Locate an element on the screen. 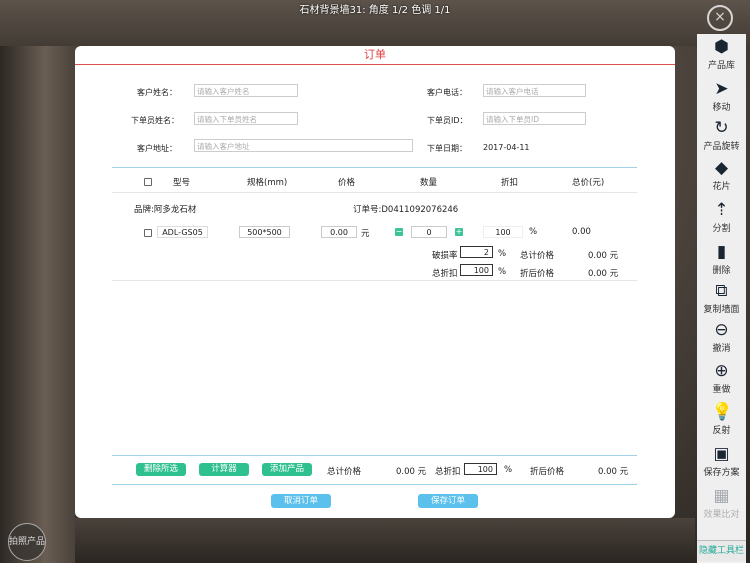  footer-after-discount-value: 0.00 元 is located at coordinates (613, 472).